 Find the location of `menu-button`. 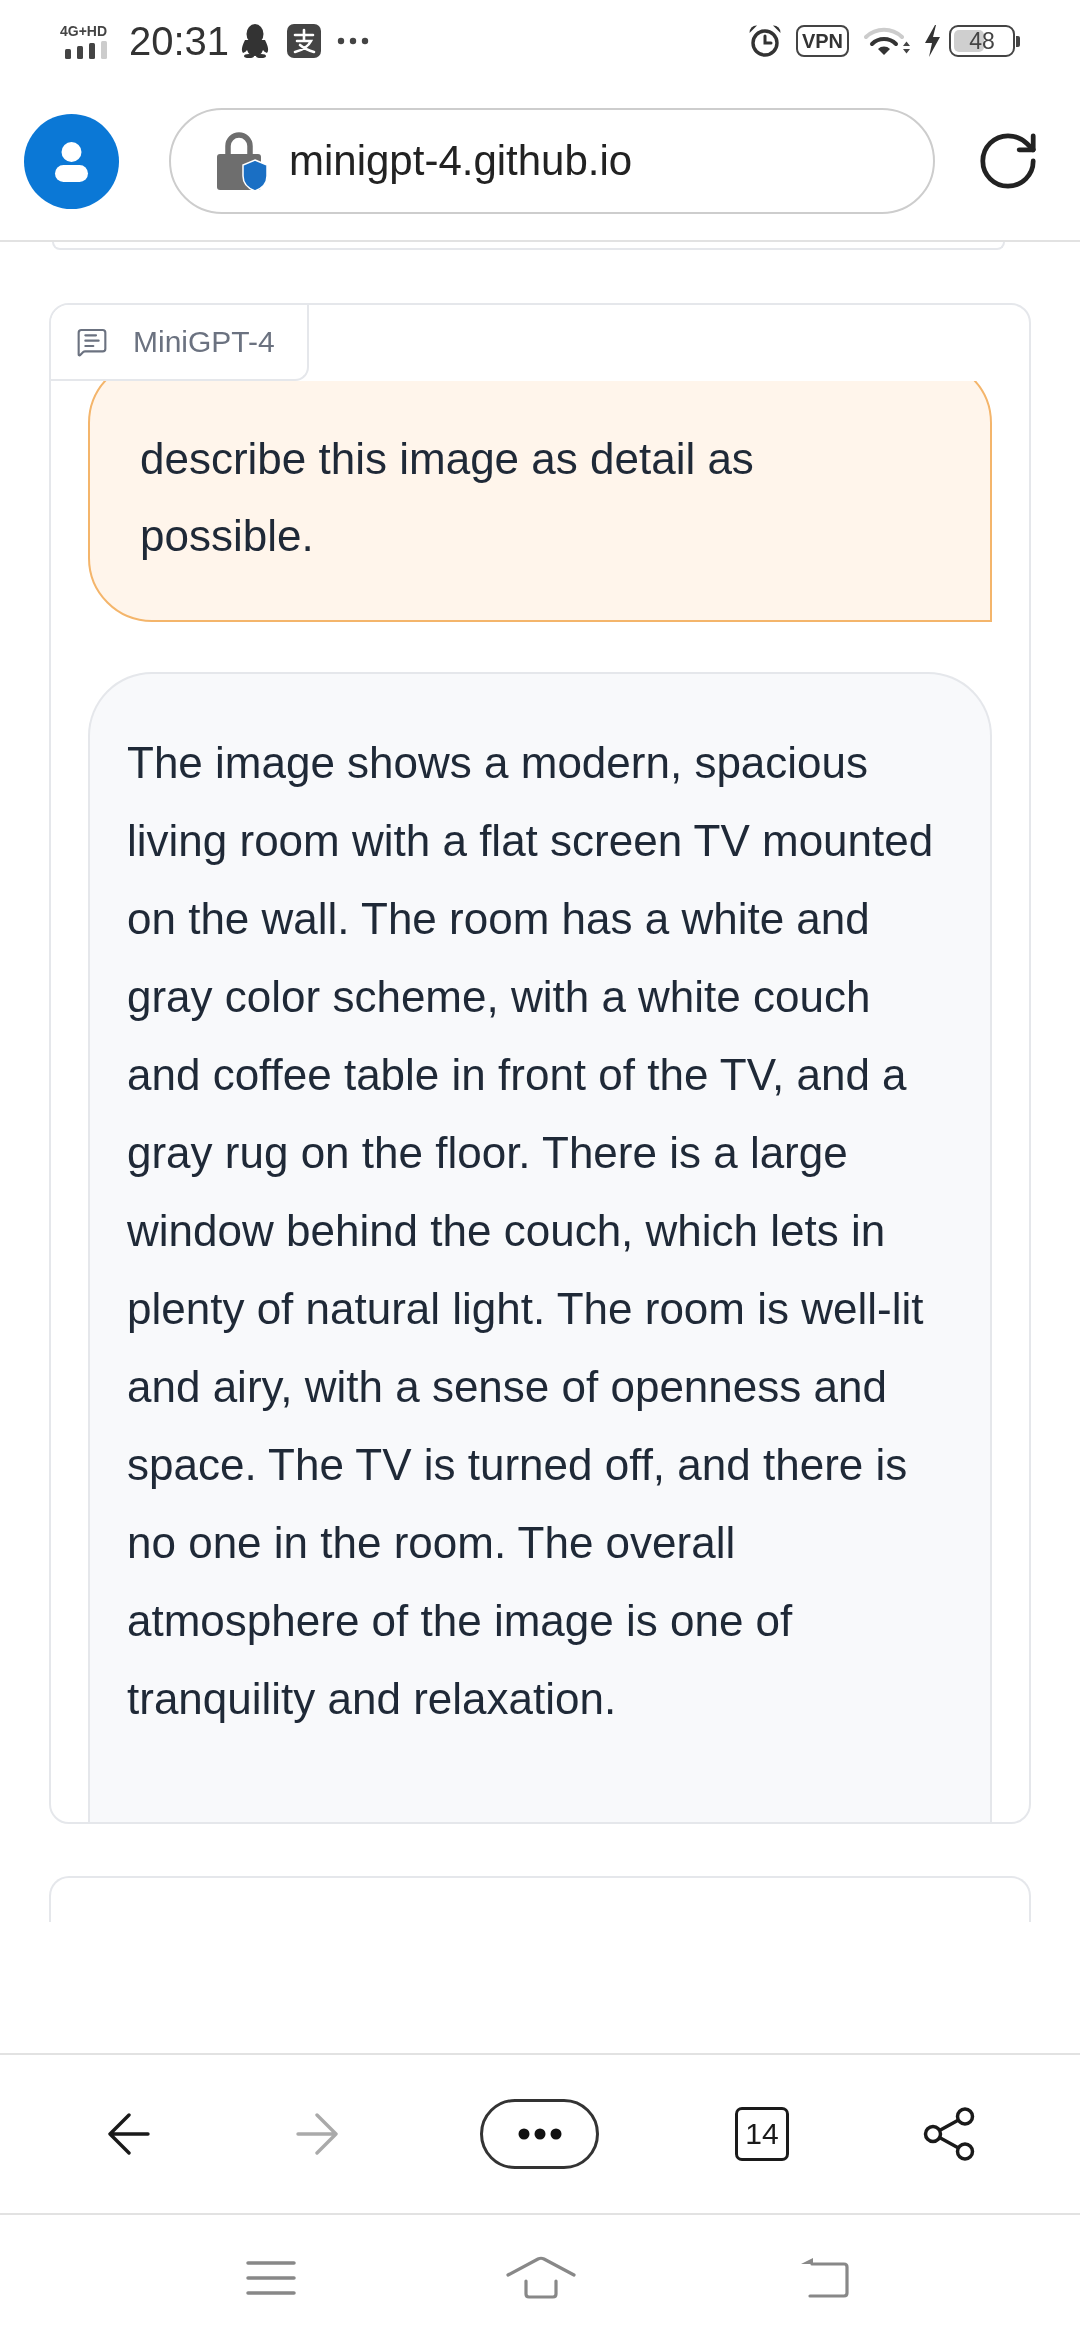

menu-button is located at coordinates (539, 2134).